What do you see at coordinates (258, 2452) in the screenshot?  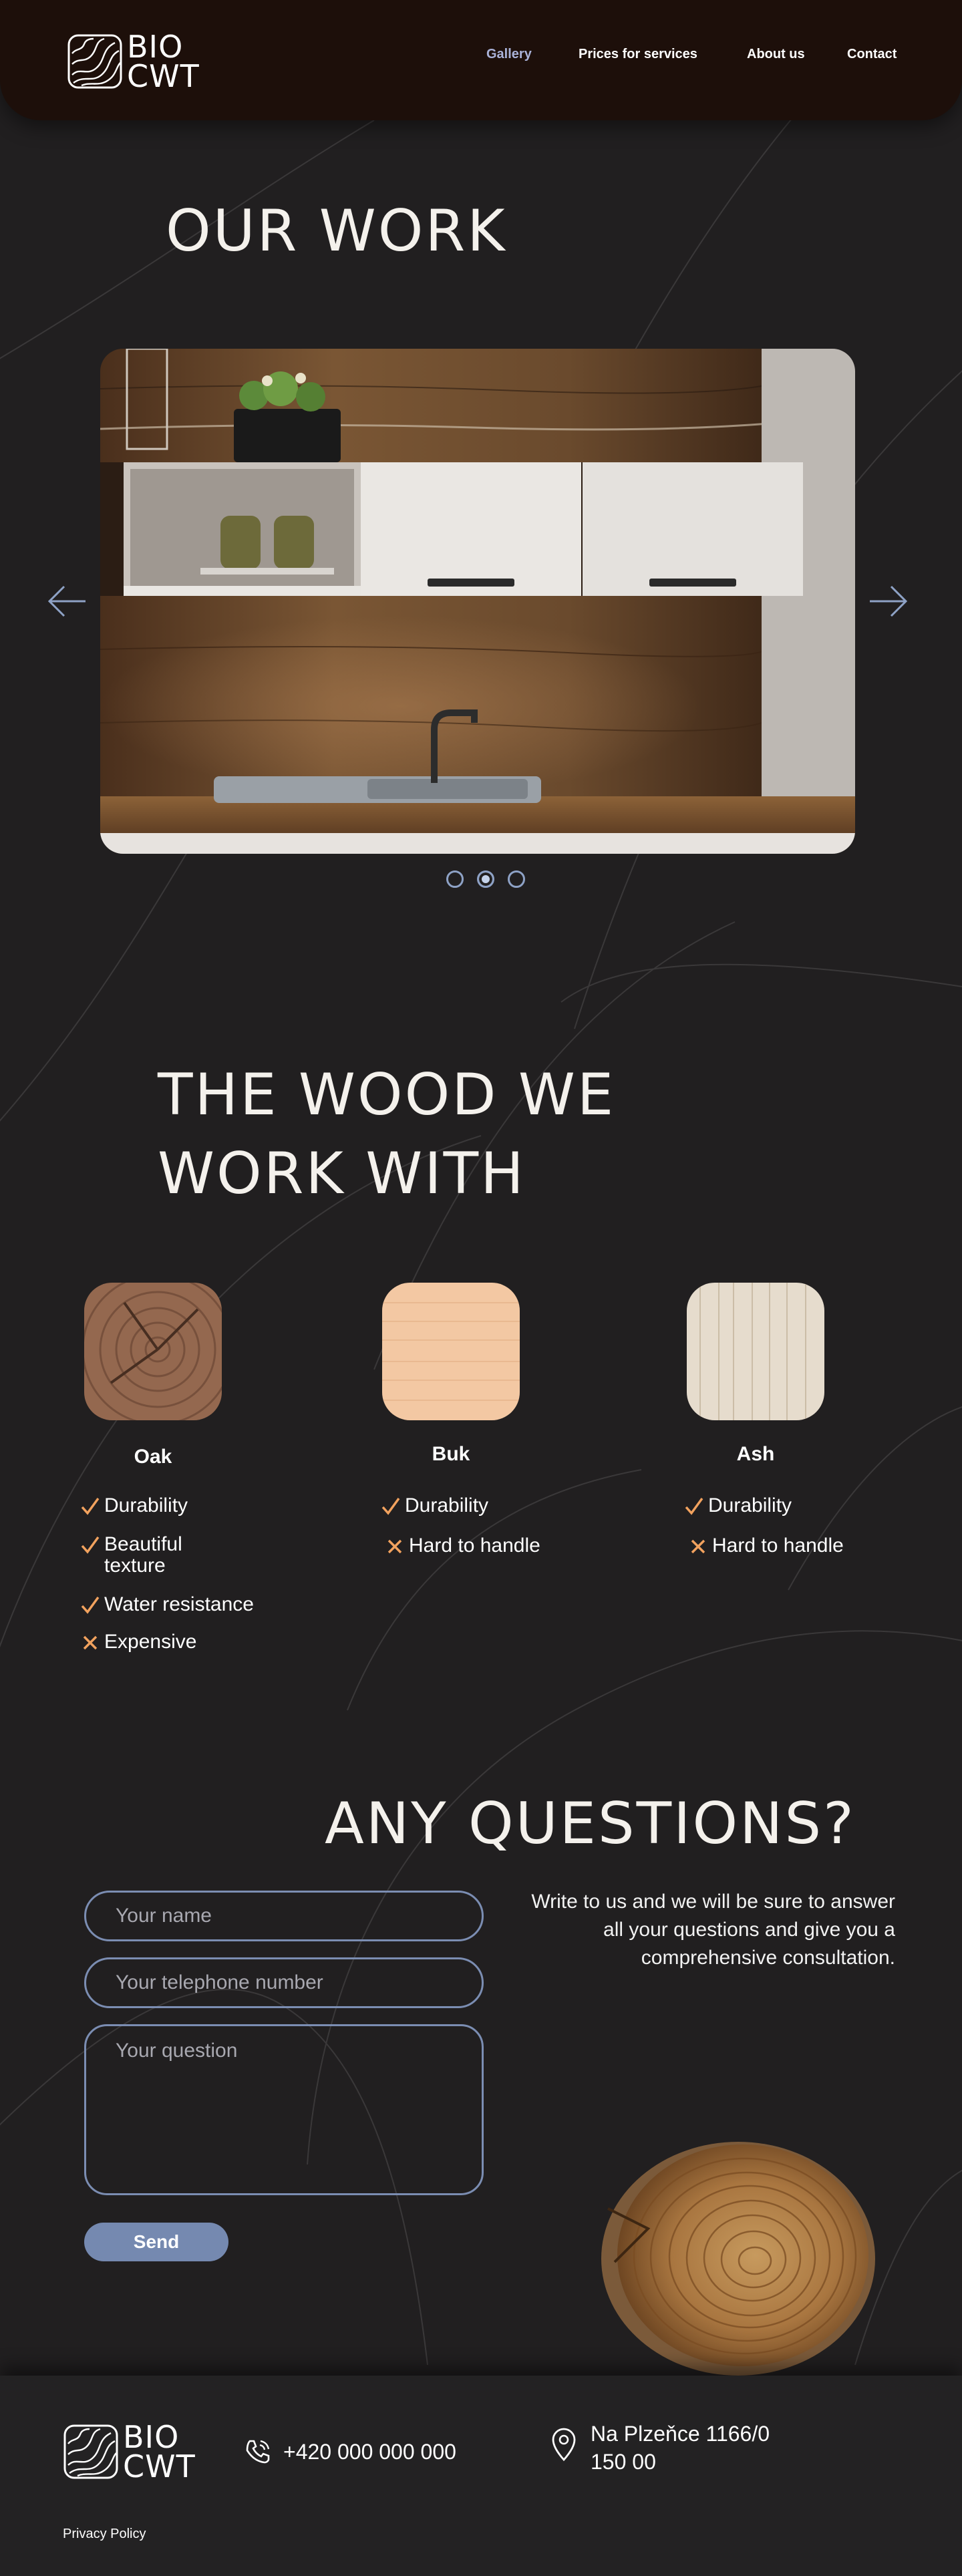 I see `phone-icon` at bounding box center [258, 2452].